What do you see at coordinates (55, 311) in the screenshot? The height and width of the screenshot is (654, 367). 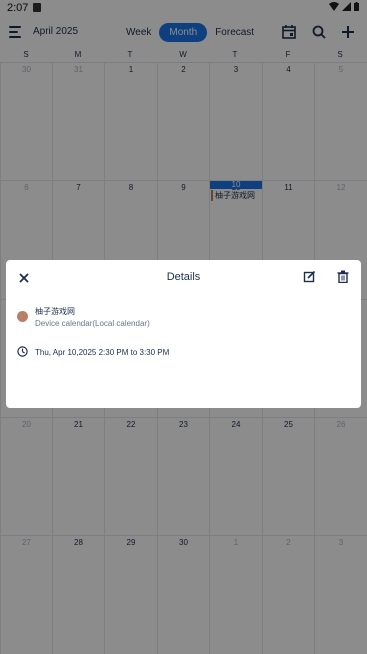 I see `event-title: 柚子游戏网` at bounding box center [55, 311].